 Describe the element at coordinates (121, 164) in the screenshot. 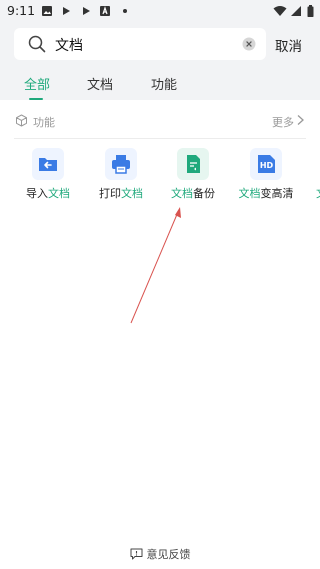

I see `printer-icon` at that location.